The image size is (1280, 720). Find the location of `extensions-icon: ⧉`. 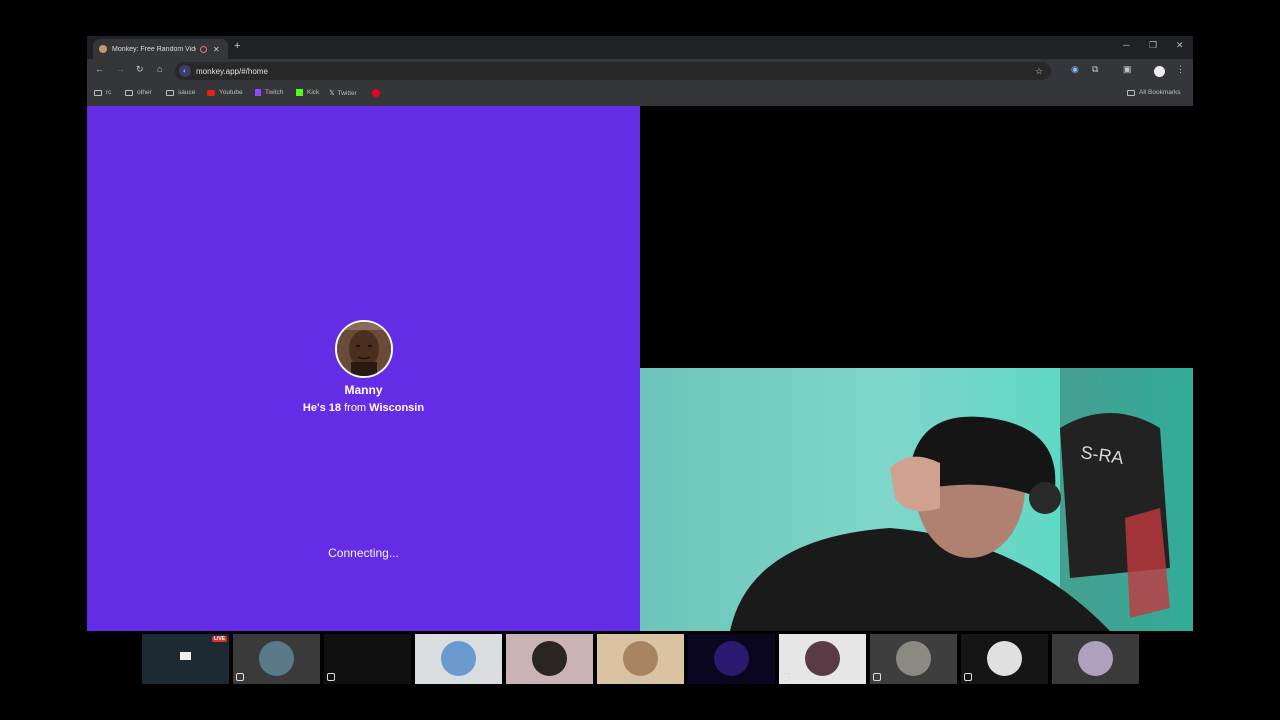

extensions-icon: ⧉ is located at coordinates (1095, 69).